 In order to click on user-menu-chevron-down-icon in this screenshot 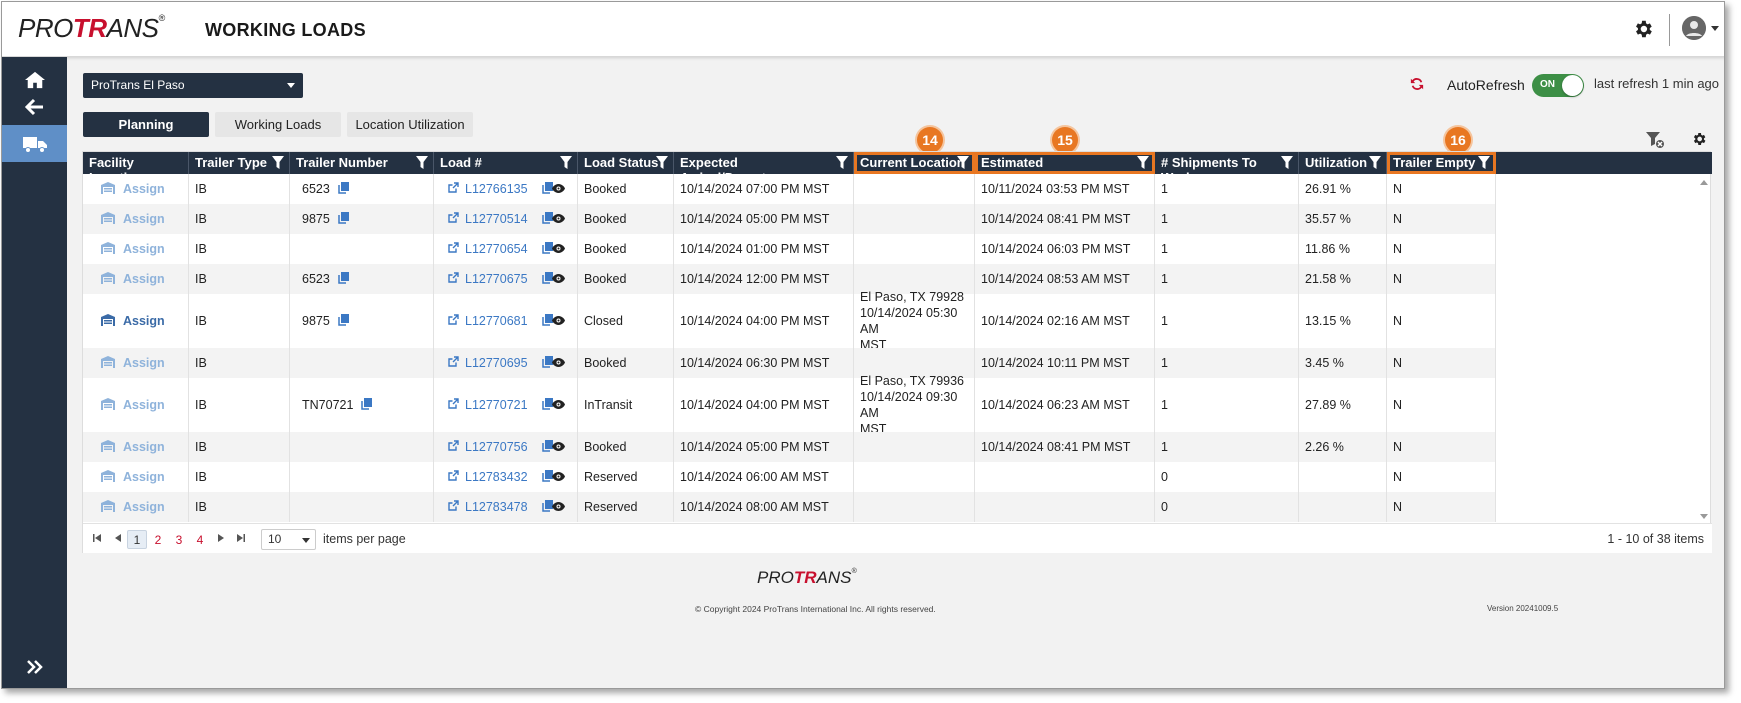, I will do `click(1715, 28)`.